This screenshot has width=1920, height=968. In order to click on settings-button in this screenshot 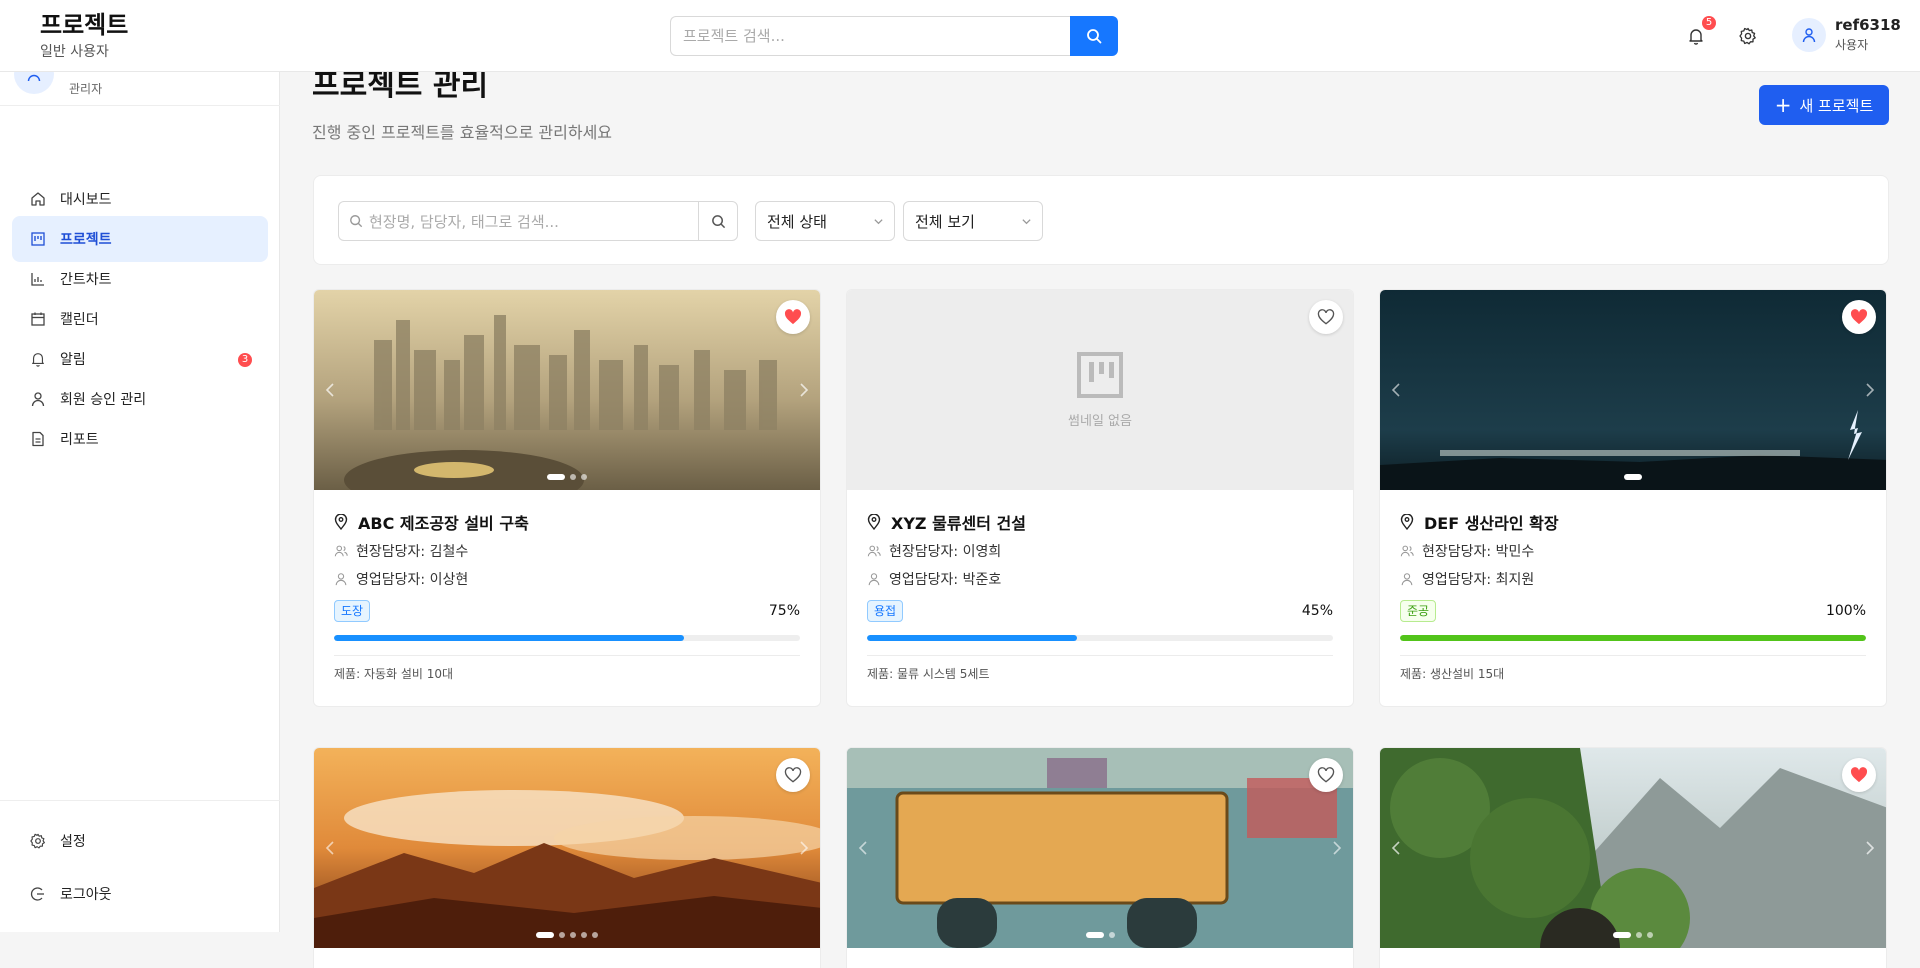, I will do `click(1748, 36)`.